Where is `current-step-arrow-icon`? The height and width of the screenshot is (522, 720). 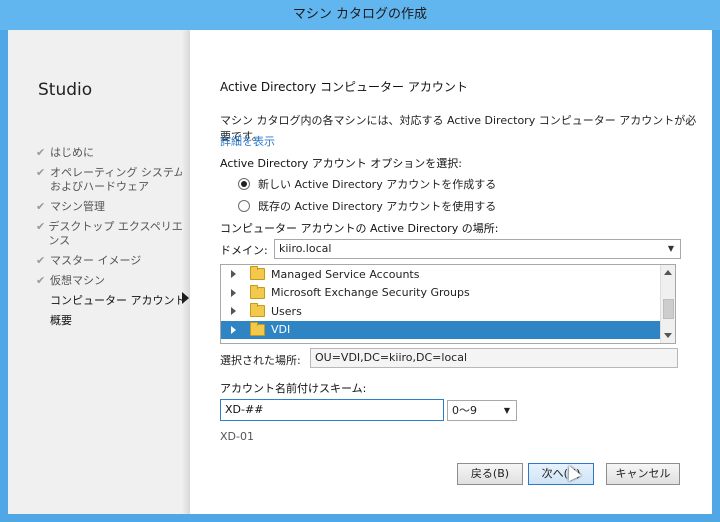
current-step-arrow-icon is located at coordinates (185, 298).